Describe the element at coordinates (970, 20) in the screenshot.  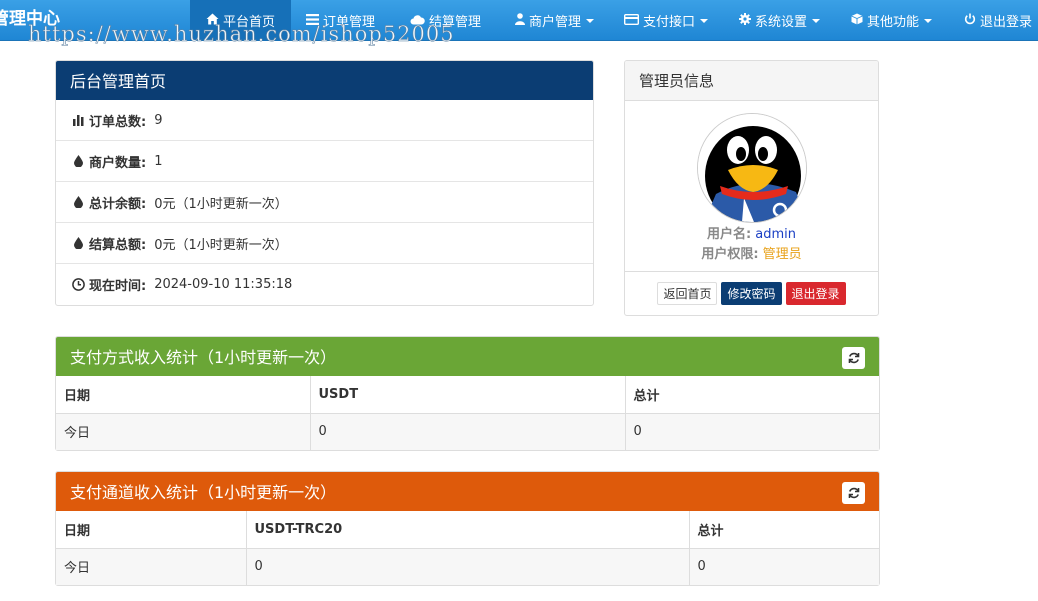
I see `power-icon` at that location.